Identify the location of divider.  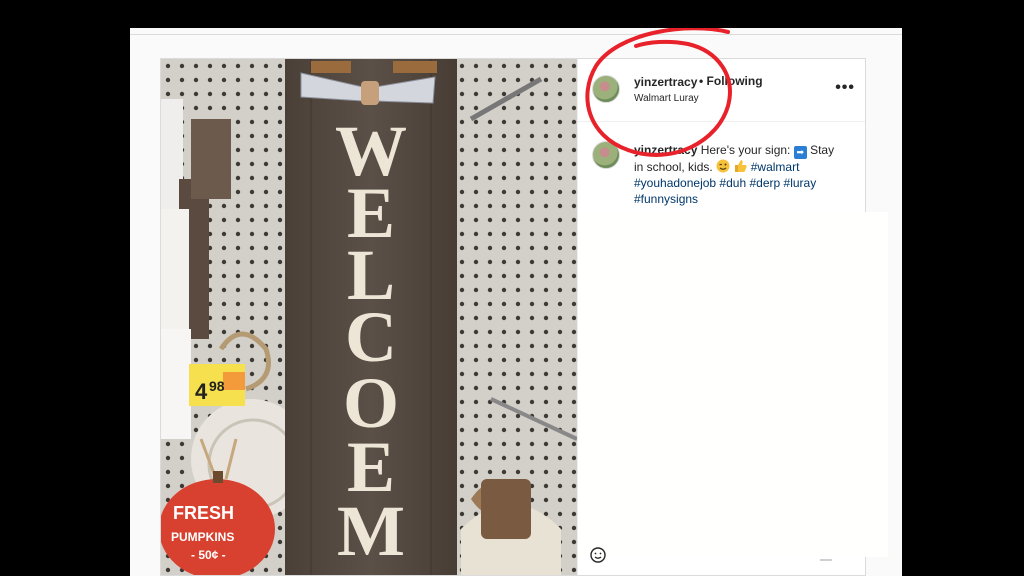
(516, 34).